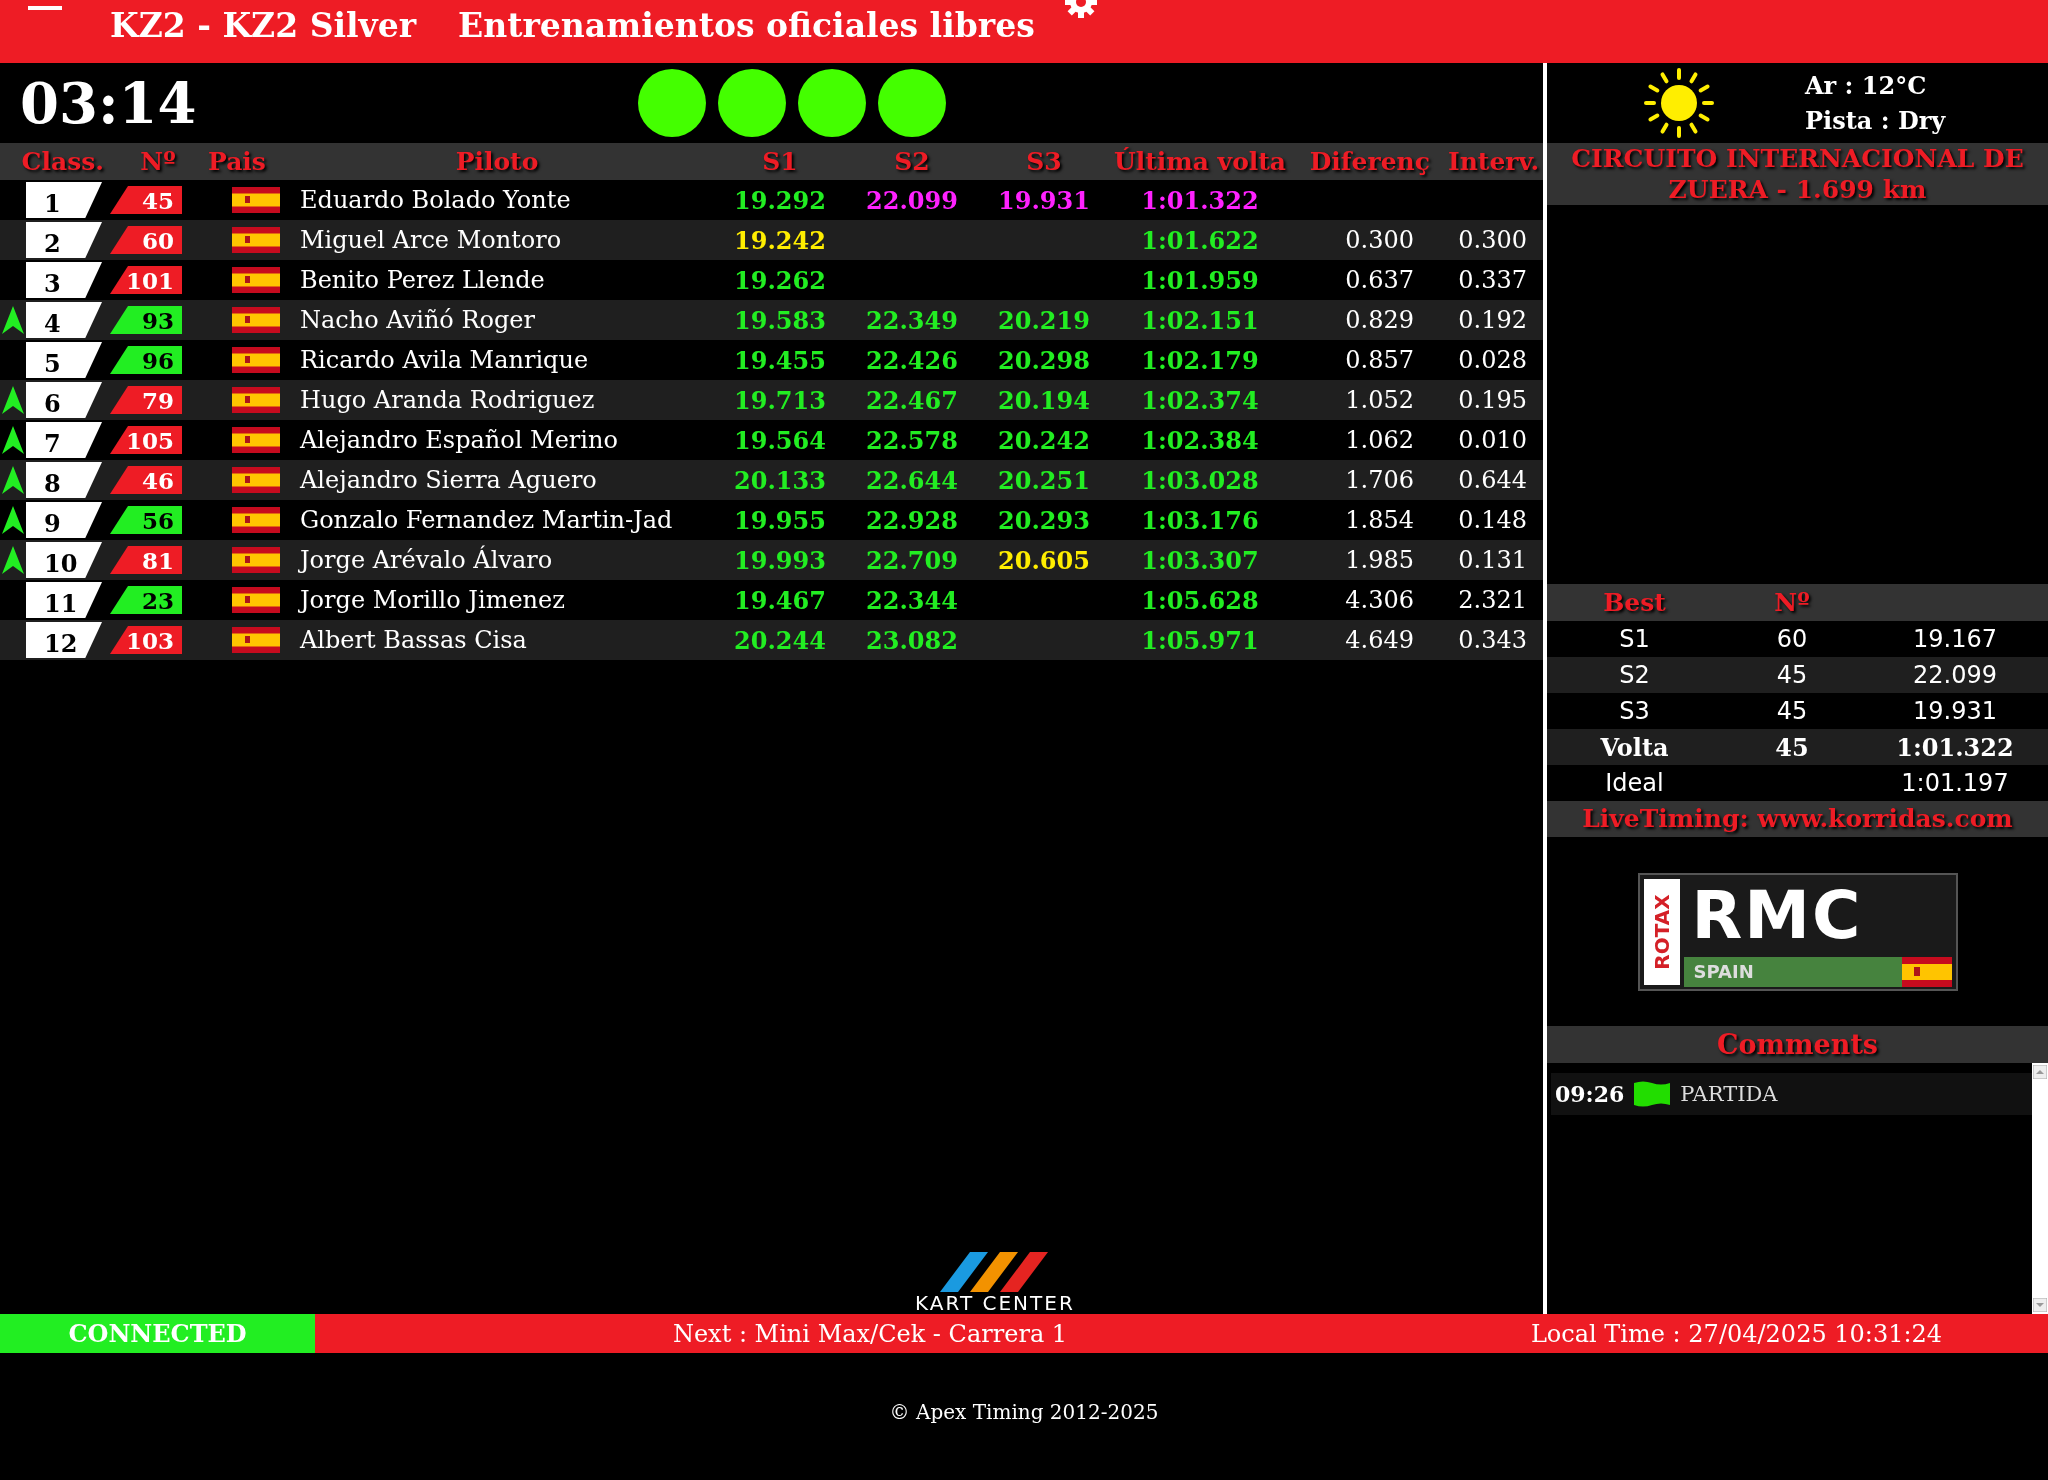 This screenshot has width=2048, height=1480. Describe the element at coordinates (146, 320) in the screenshot. I see `kart-number: 93` at that location.